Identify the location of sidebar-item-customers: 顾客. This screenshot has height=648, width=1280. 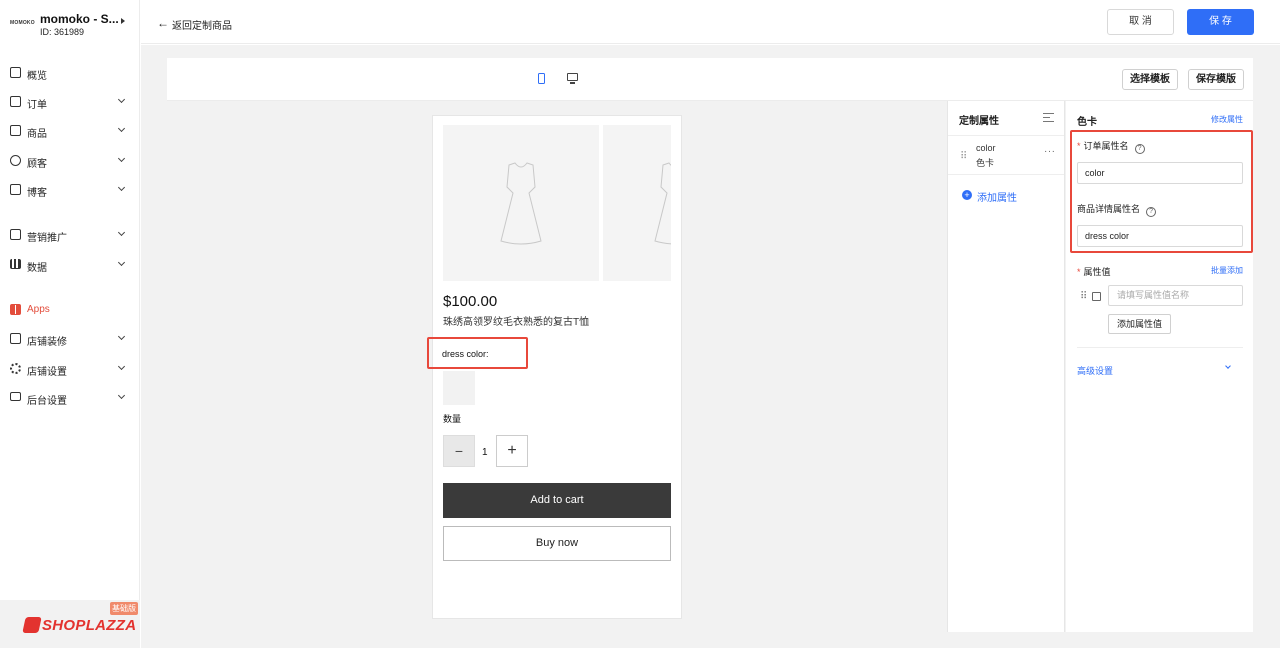
(70, 162).